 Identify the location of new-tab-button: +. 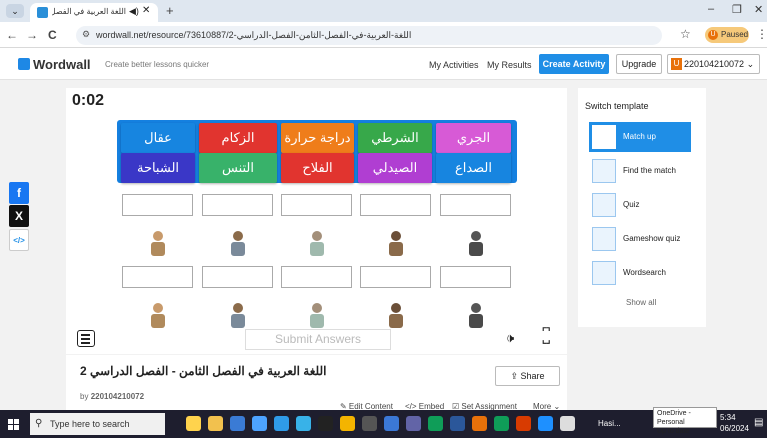
(170, 10).